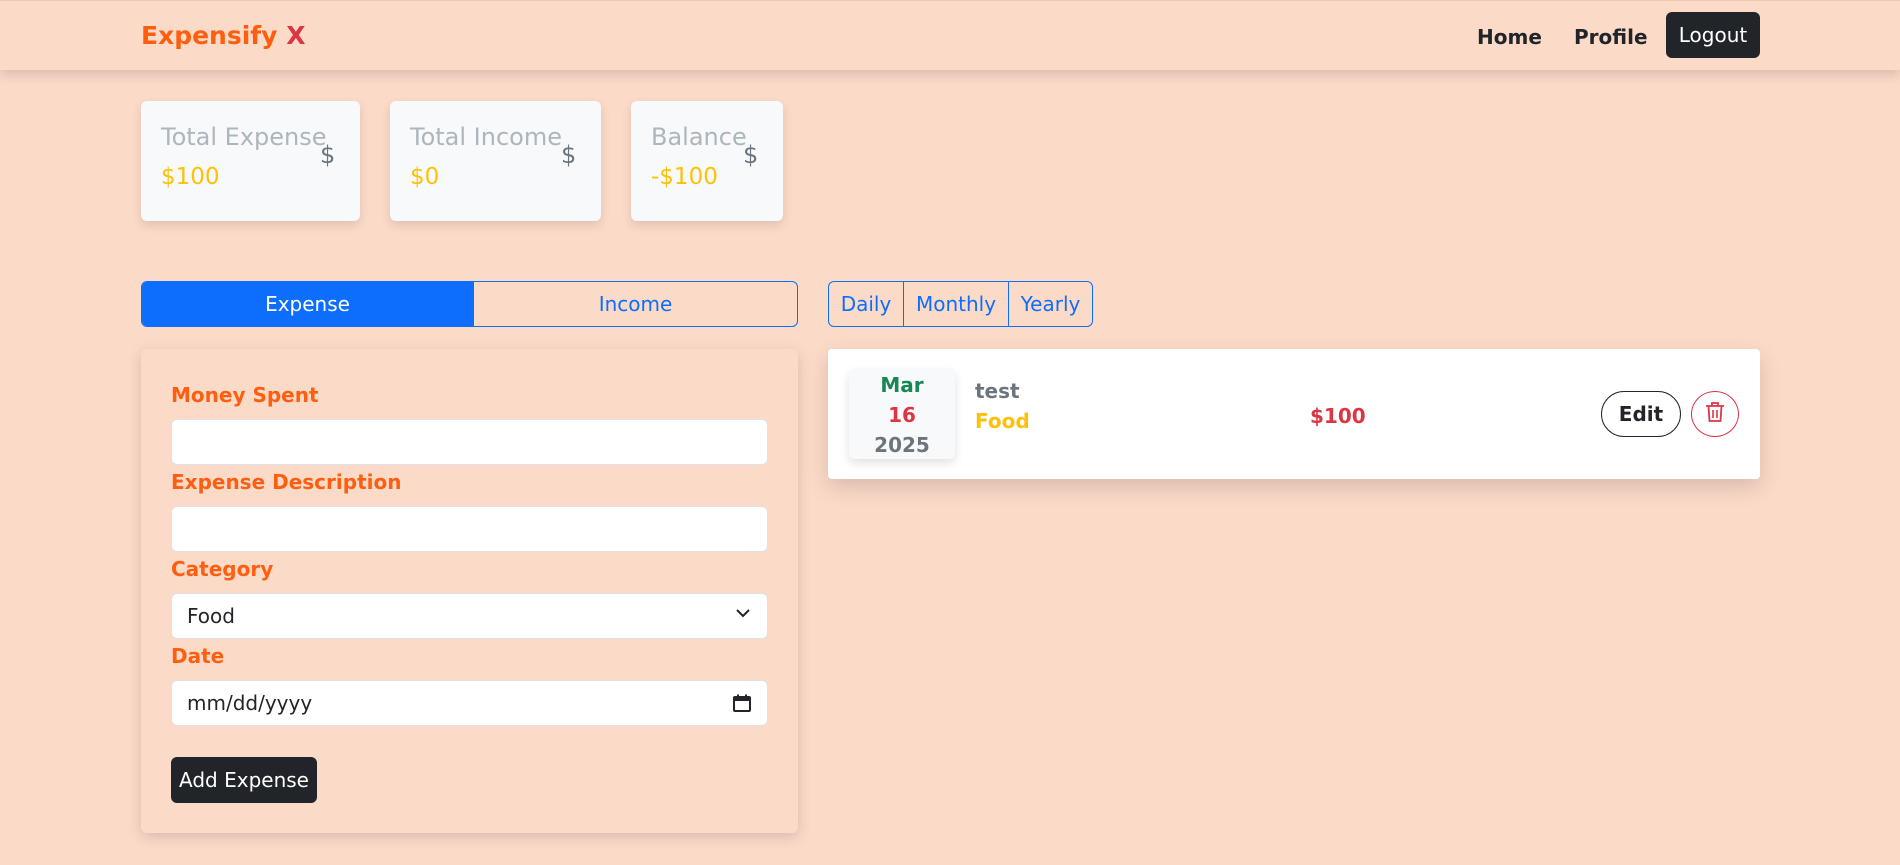  I want to click on stat-value: -$100, so click(684, 177).